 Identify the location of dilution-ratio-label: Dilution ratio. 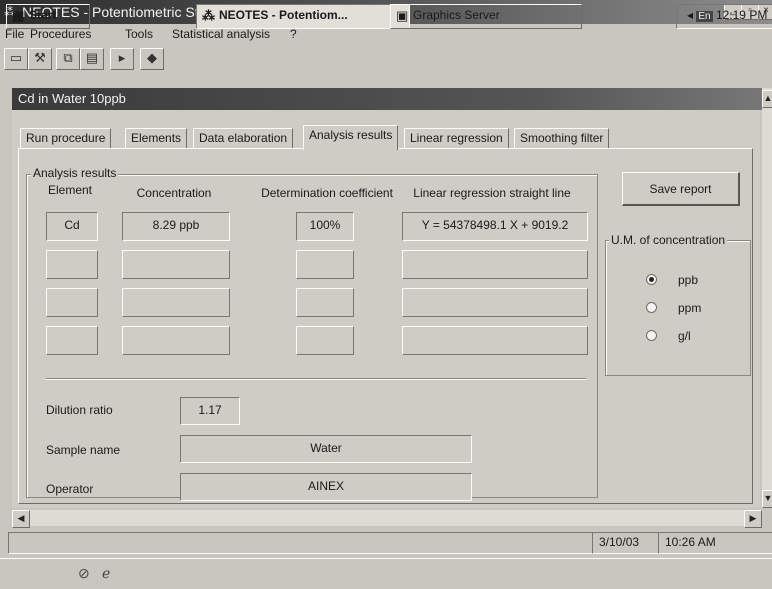
(79, 410).